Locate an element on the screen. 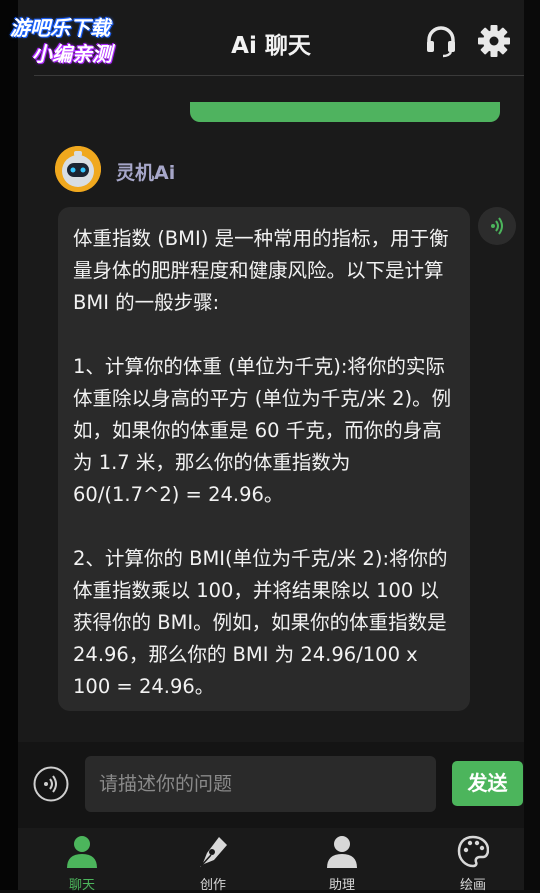  nav-label: 聊天 is located at coordinates (81, 885).